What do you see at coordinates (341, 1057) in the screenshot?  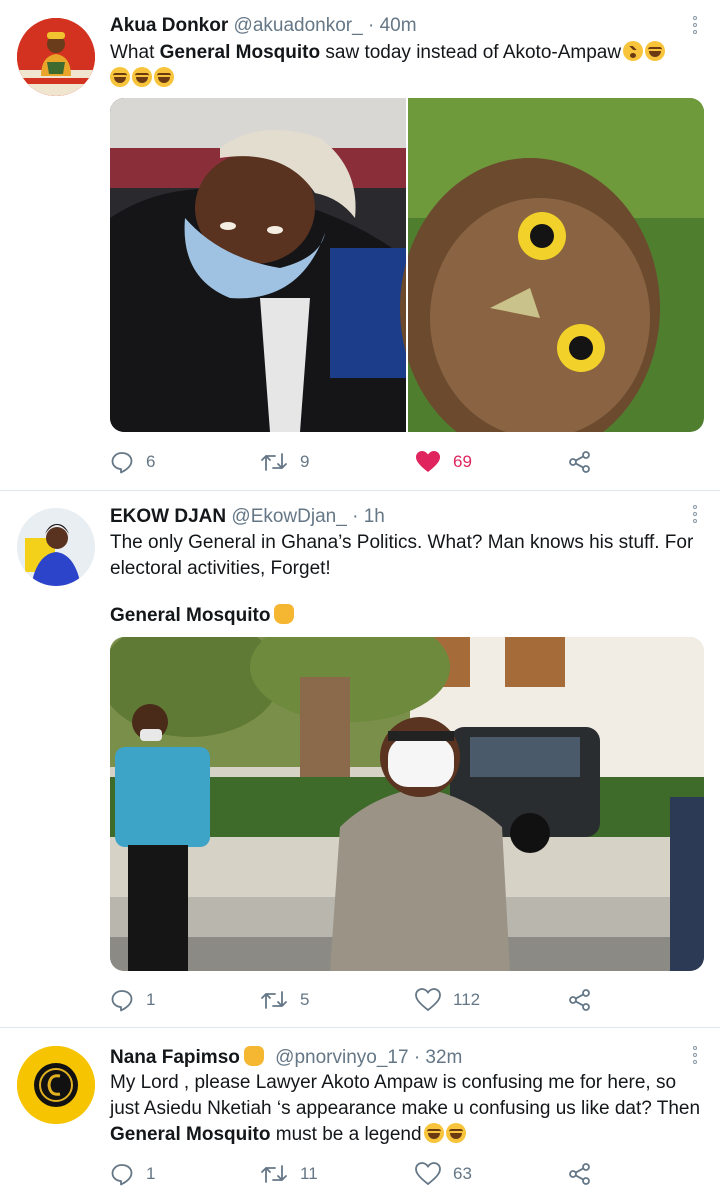 I see `user-handle: @pnorvinyo_17` at bounding box center [341, 1057].